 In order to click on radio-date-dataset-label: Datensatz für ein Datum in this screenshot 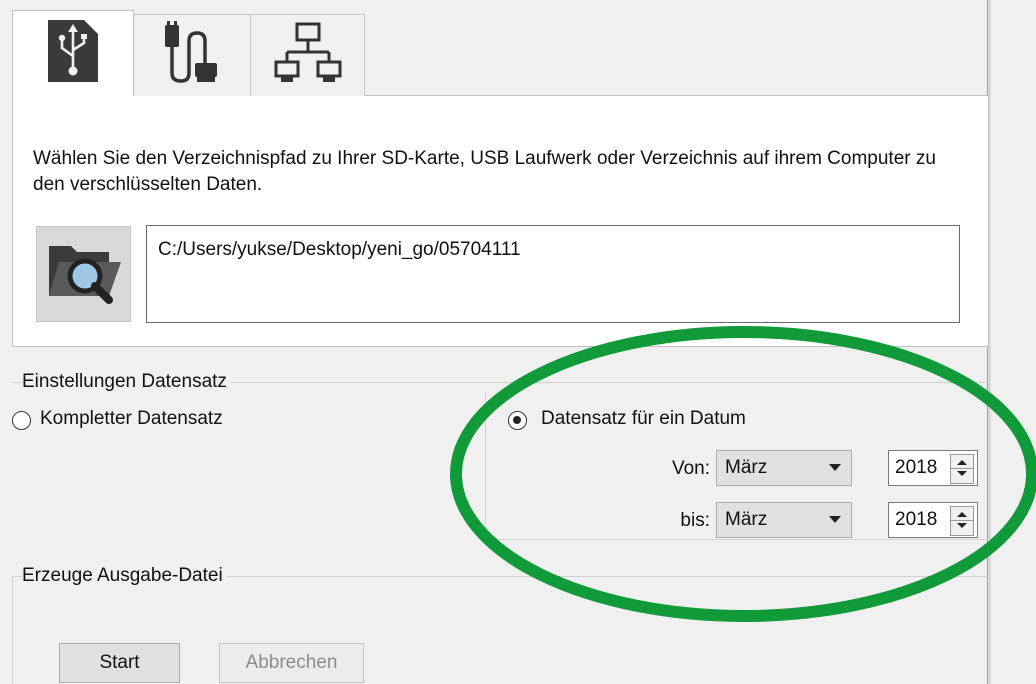, I will do `click(643, 419)`.